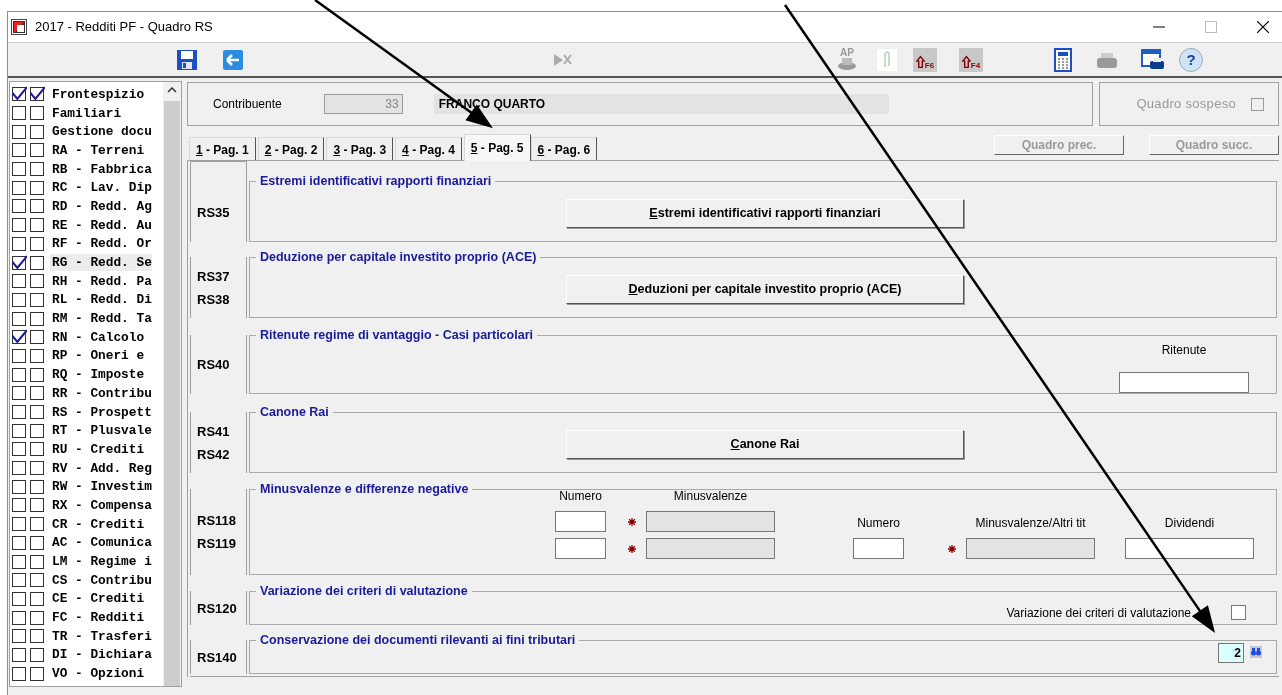  What do you see at coordinates (887, 59) in the screenshot?
I see `paperclip-icon` at bounding box center [887, 59].